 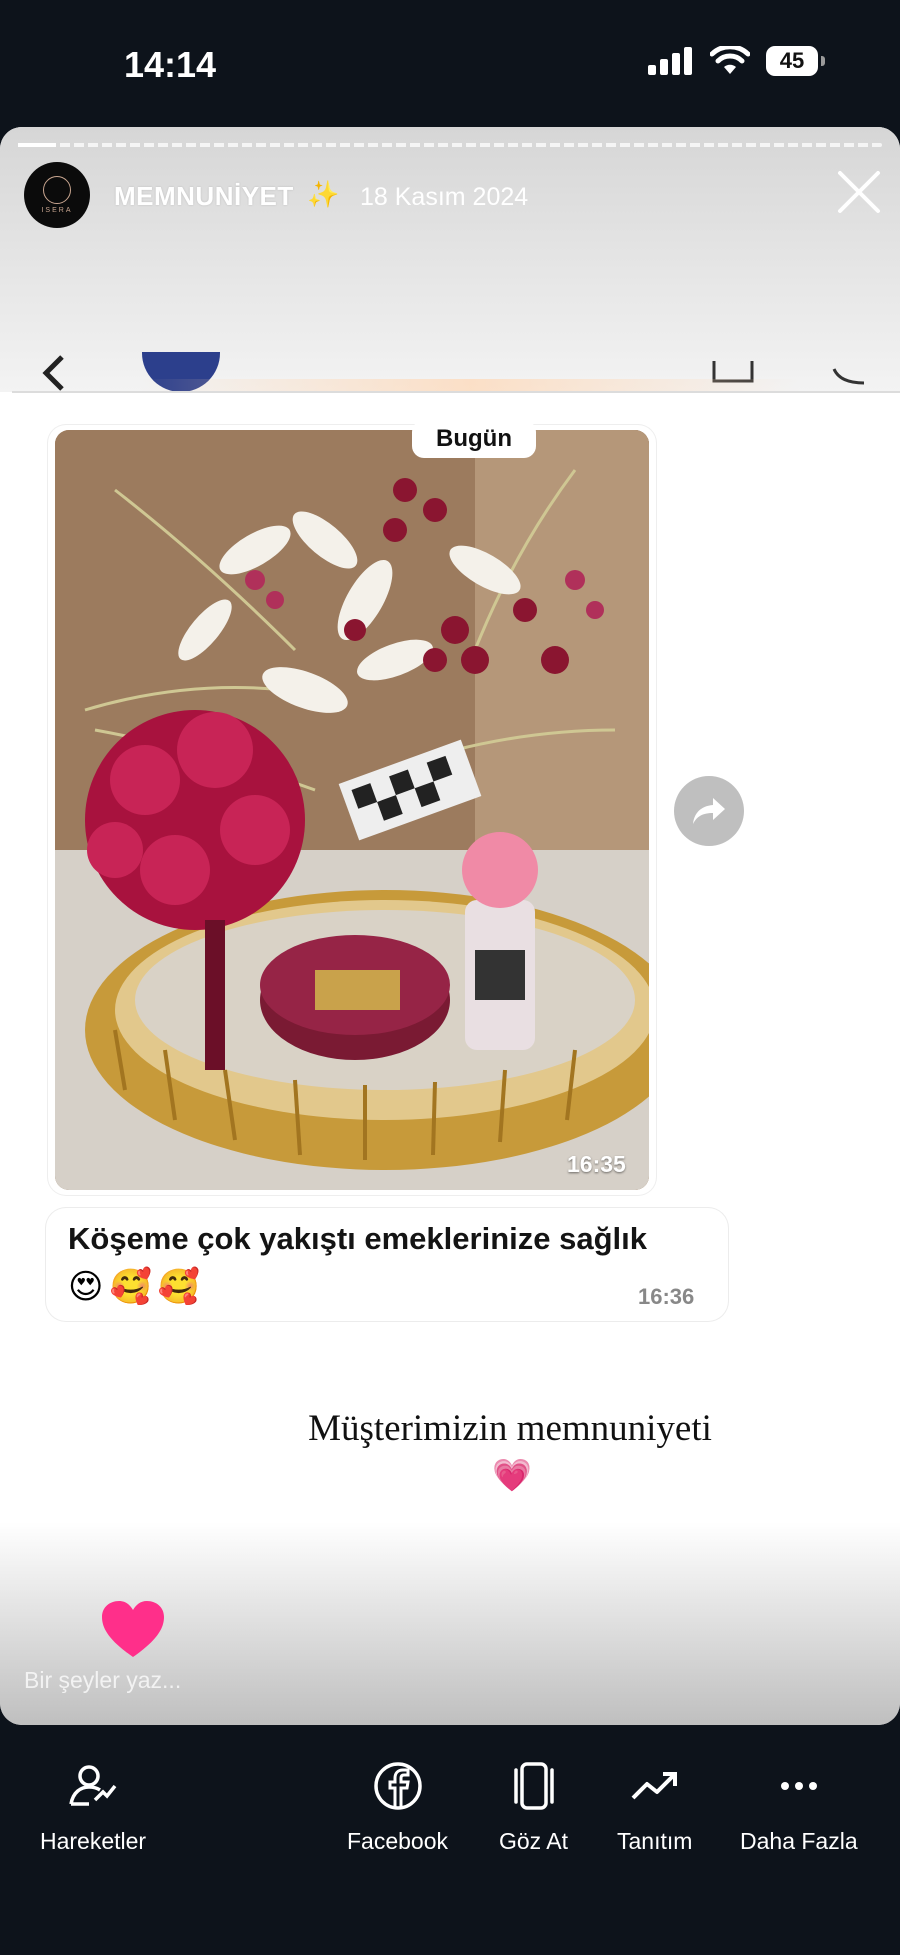 I want to click on cellular-signal-icon, so click(x=670, y=61).